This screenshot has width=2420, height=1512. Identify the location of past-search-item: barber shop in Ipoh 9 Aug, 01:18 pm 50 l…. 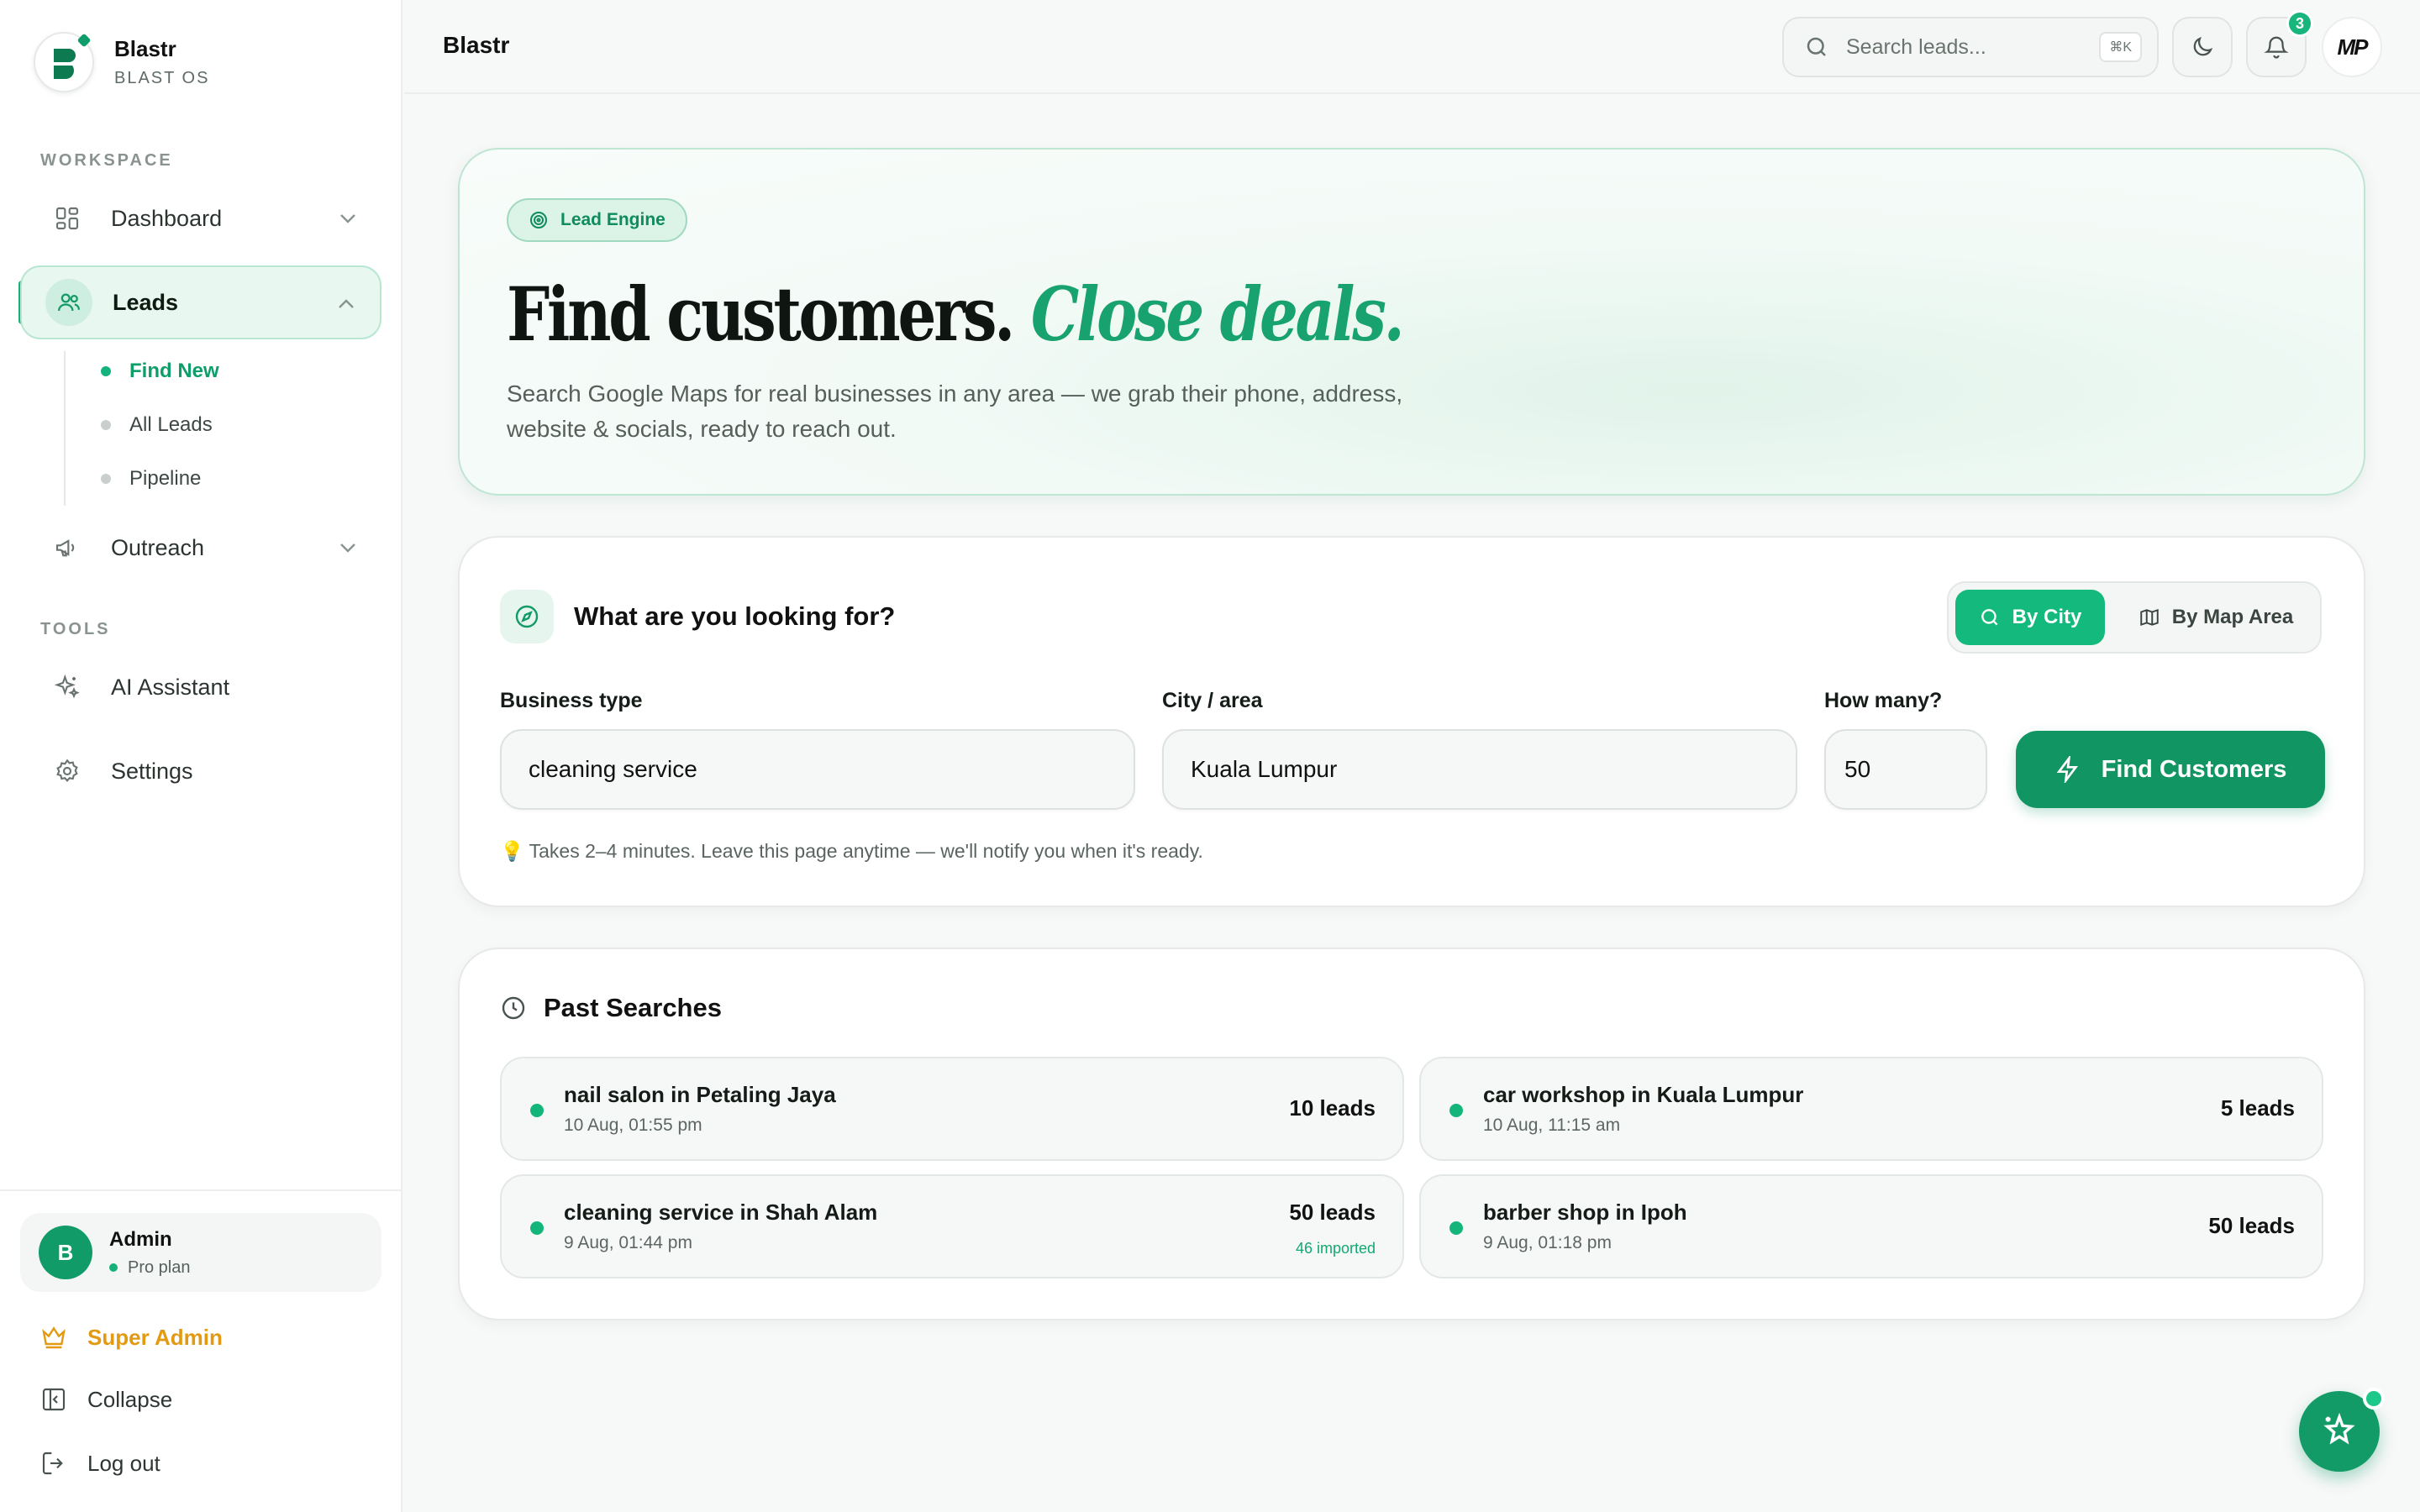
(1871, 1226).